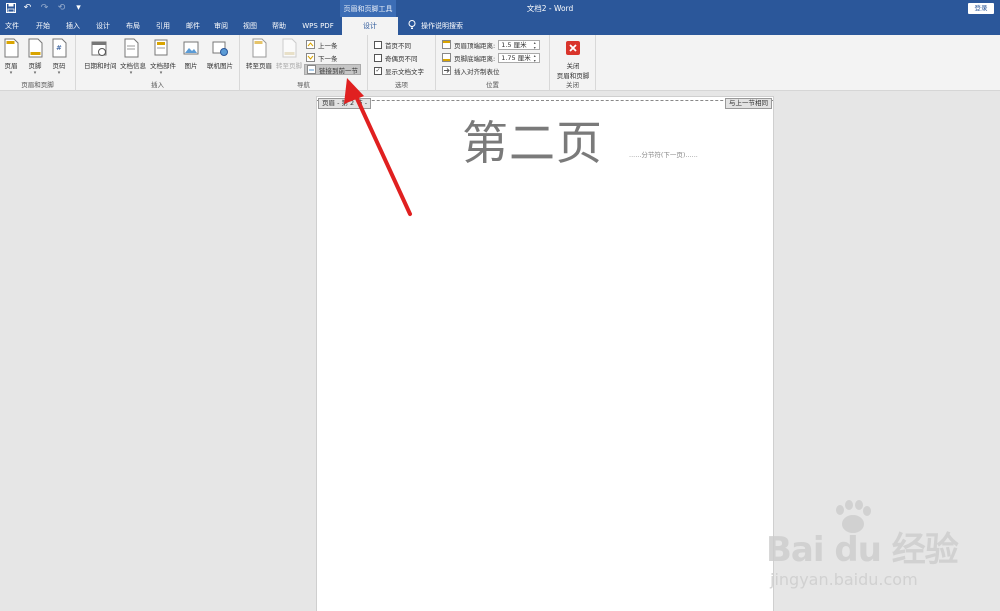 The width and height of the screenshot is (1000, 611). Describe the element at coordinates (378, 70) in the screenshot. I see `checkbox-checked-icon: ✓` at that location.